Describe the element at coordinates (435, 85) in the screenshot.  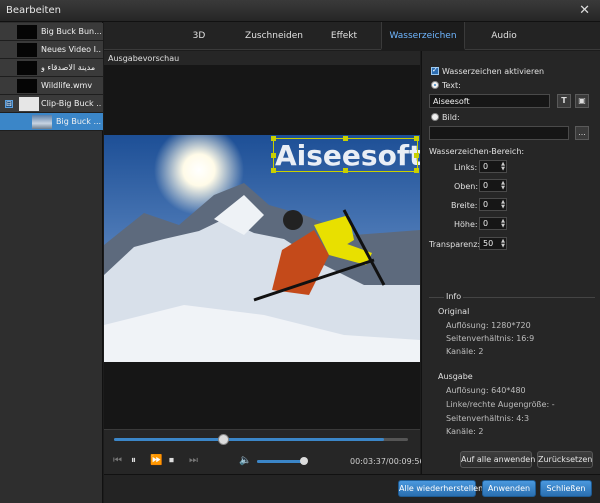
I see `text-radio` at that location.